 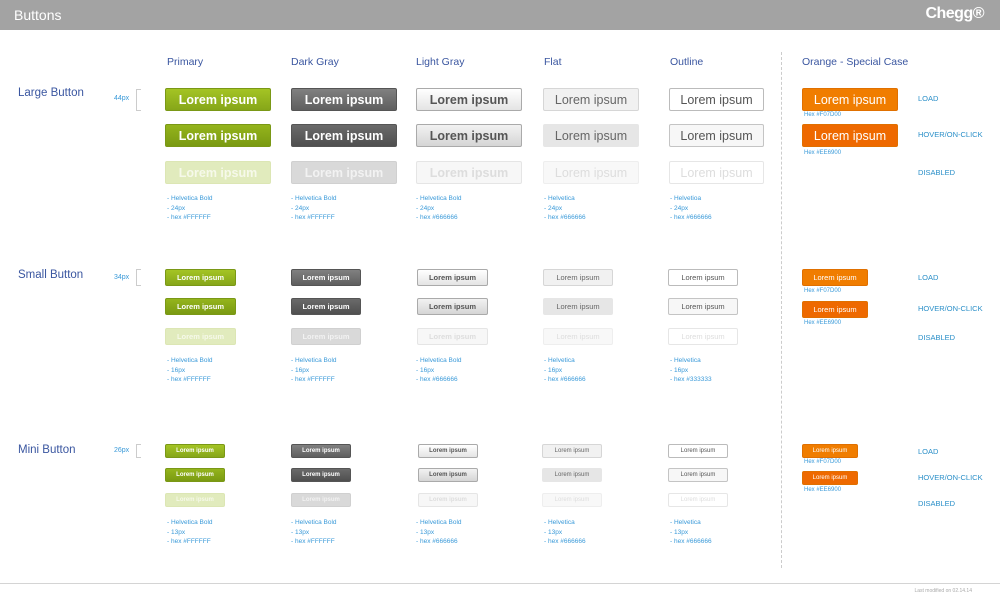 I want to click on small-flat-load-button: Lorem ipsum, so click(x=578, y=277).